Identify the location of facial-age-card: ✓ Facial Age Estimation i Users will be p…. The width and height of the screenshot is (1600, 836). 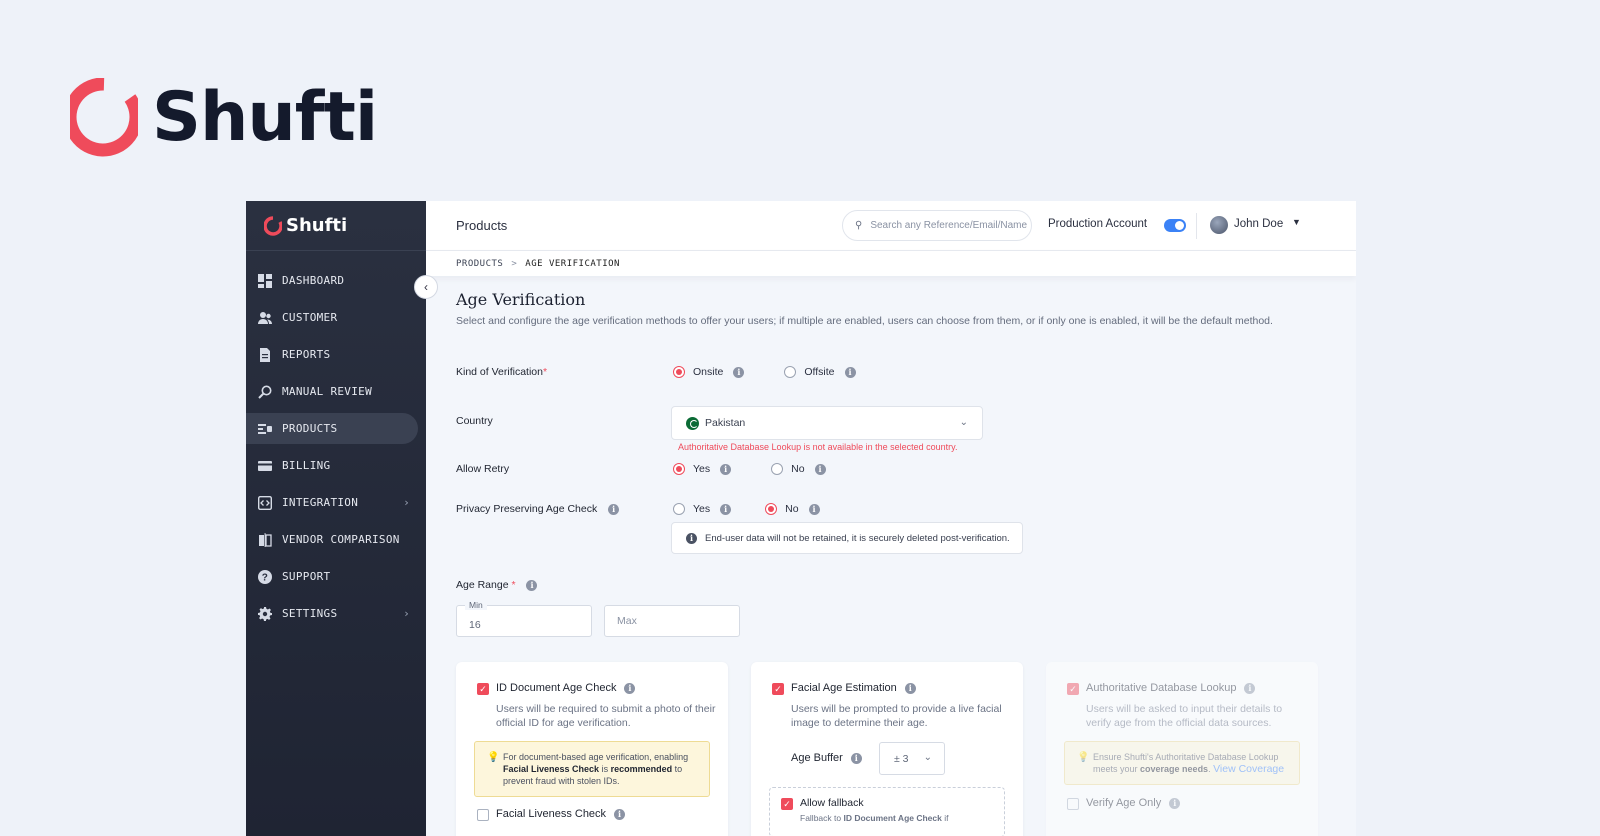
(887, 749).